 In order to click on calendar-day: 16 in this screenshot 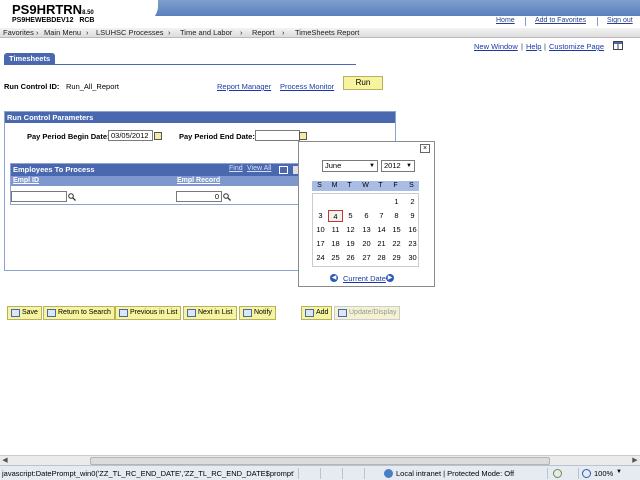, I will do `click(412, 230)`.